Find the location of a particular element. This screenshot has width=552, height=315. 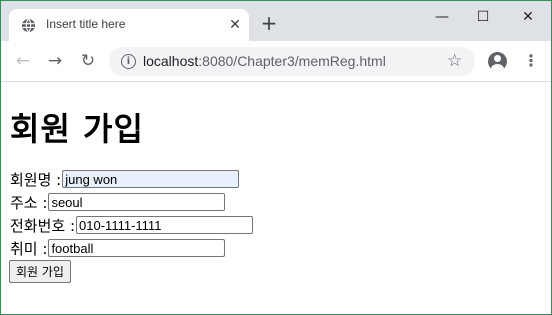

phone-input is located at coordinates (165, 225).